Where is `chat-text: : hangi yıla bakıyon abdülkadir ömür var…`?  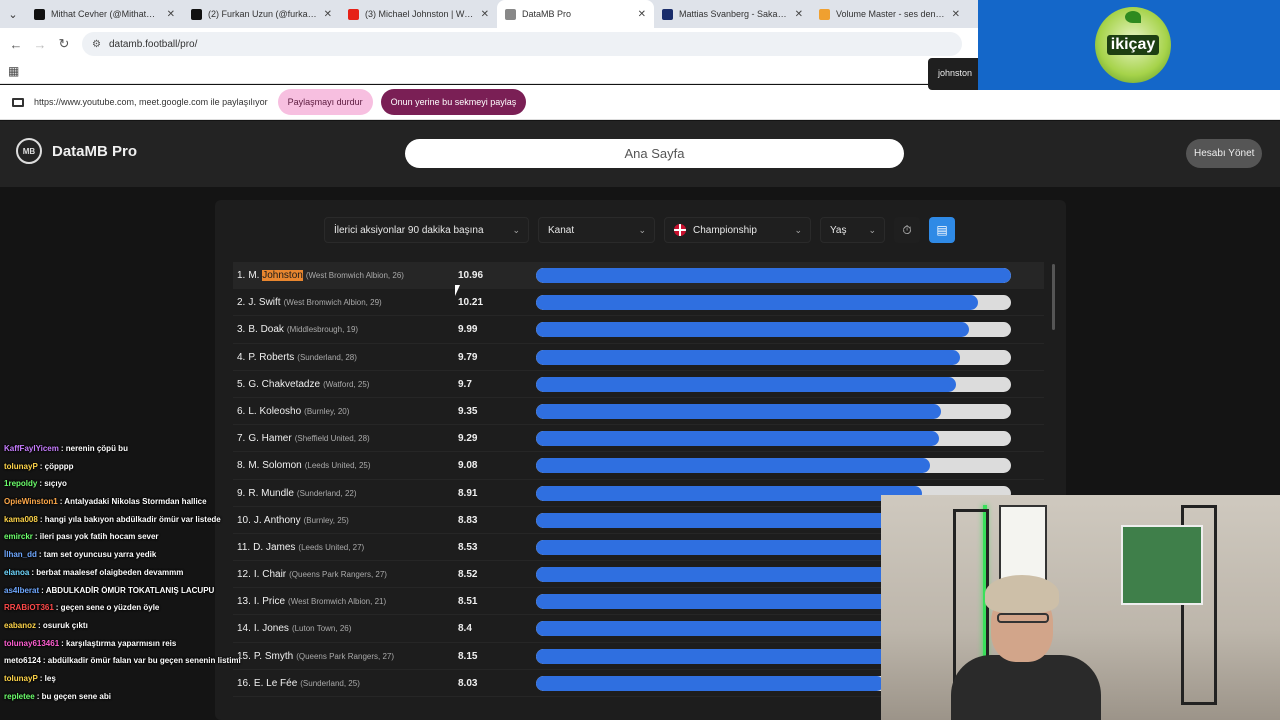 chat-text: : hangi yıla bakıyon abdülkadir ömür var… is located at coordinates (130, 519).